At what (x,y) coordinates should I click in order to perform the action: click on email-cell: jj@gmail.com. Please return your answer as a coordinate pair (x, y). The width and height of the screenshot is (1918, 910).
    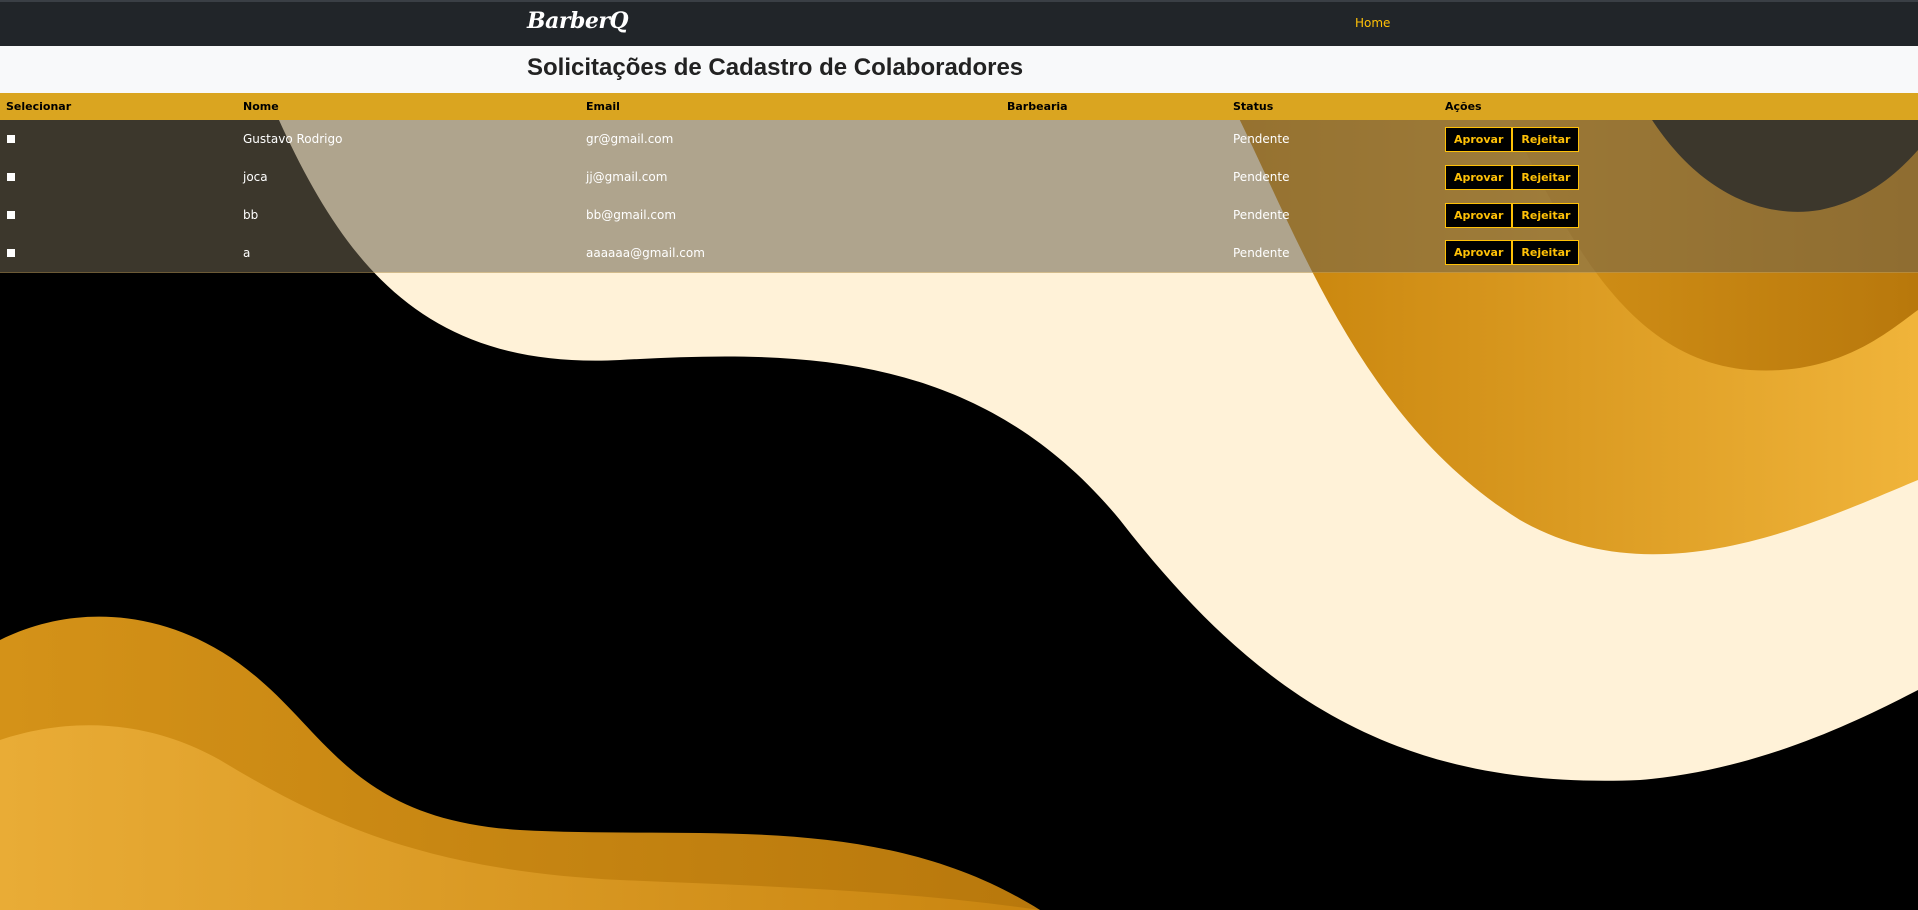
    Looking at the image, I should click on (627, 177).